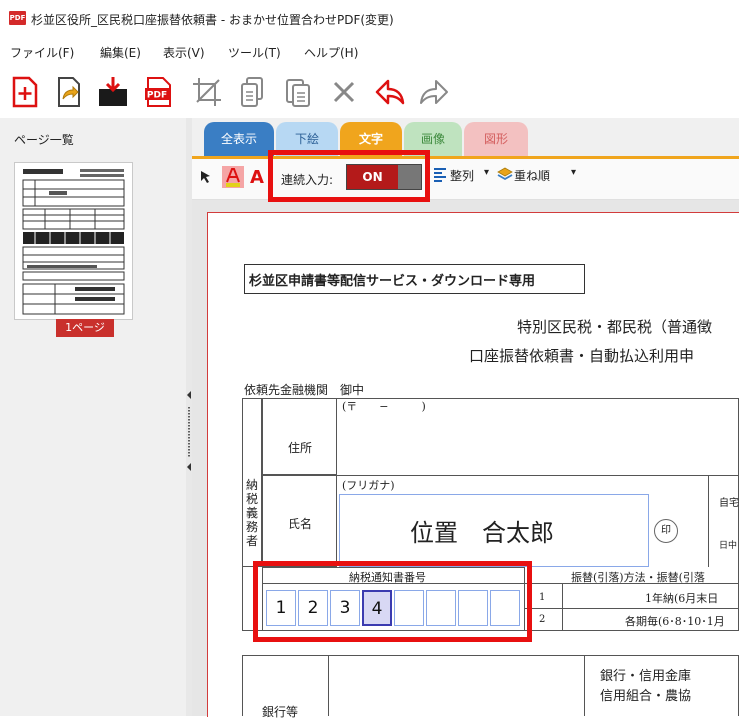 The width and height of the screenshot is (739, 720). What do you see at coordinates (584, 685) in the screenshot?
I see `bank-type-divider` at bounding box center [584, 685].